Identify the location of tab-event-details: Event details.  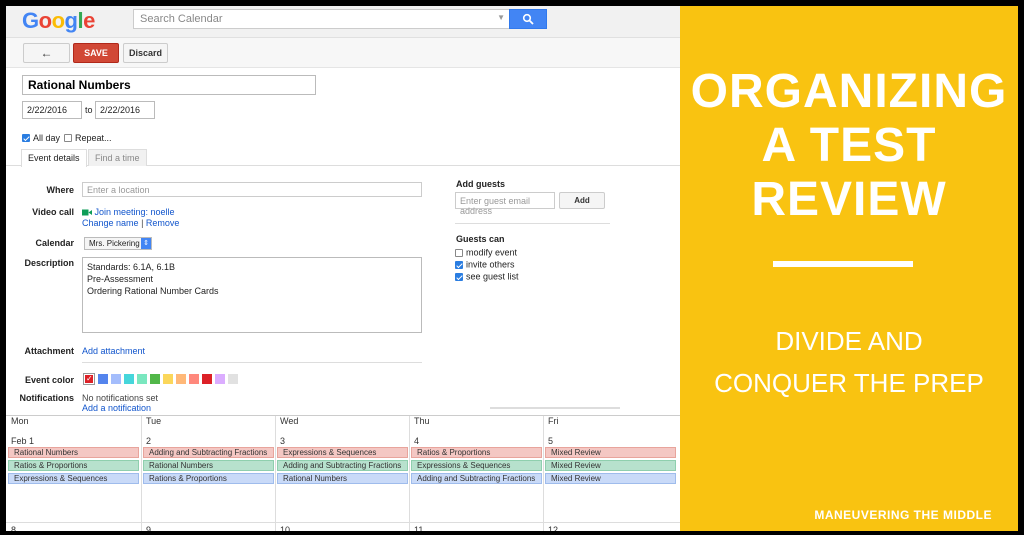
(54, 158).